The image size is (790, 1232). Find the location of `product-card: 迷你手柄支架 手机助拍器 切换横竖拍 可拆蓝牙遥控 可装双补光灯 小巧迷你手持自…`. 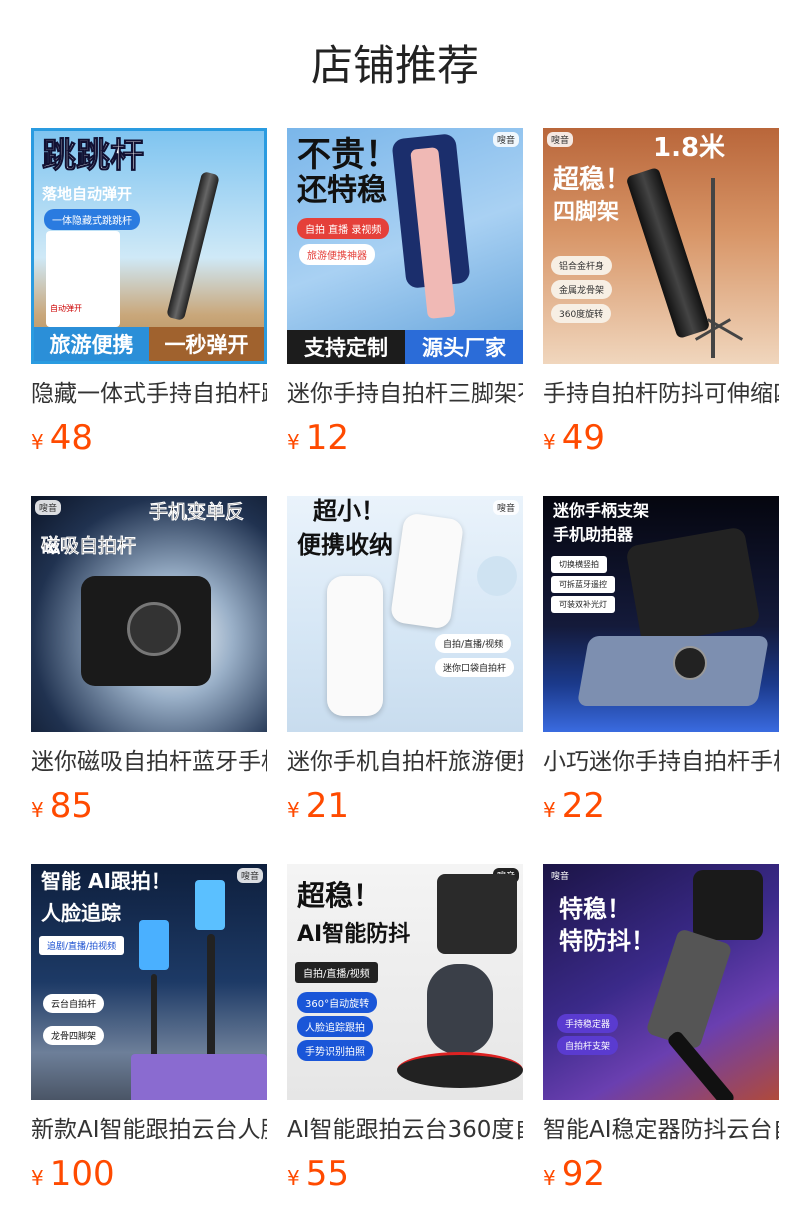

product-card: 迷你手柄支架 手机助拍器 切换横竖拍 可拆蓝牙遥控 可装双补光灯 小巧迷你手持自… is located at coordinates (661, 661).